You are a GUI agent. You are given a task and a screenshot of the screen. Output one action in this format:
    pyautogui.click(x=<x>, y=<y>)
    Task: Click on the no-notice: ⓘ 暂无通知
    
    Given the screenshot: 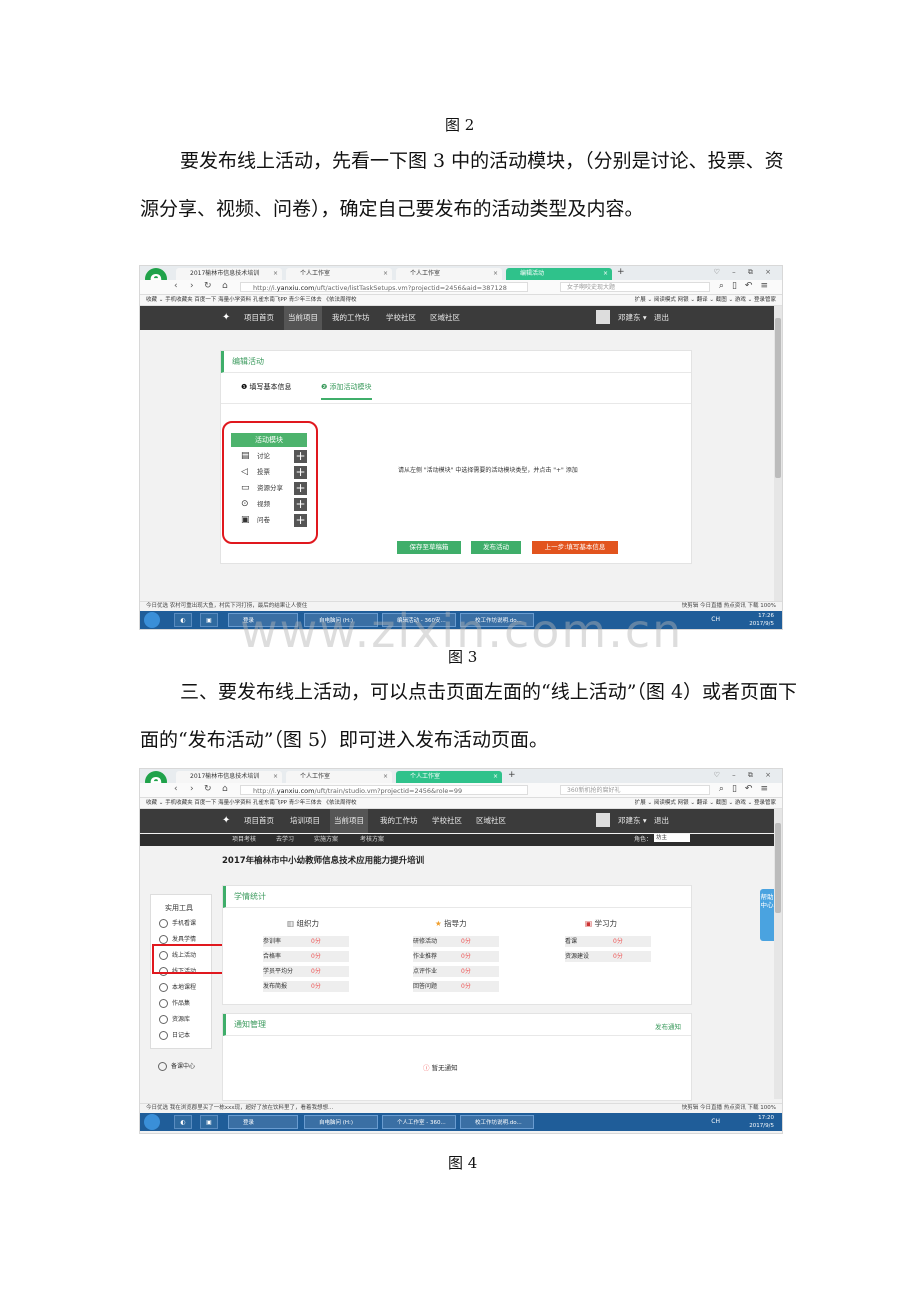 What is the action you would take?
    pyautogui.click(x=440, y=1068)
    